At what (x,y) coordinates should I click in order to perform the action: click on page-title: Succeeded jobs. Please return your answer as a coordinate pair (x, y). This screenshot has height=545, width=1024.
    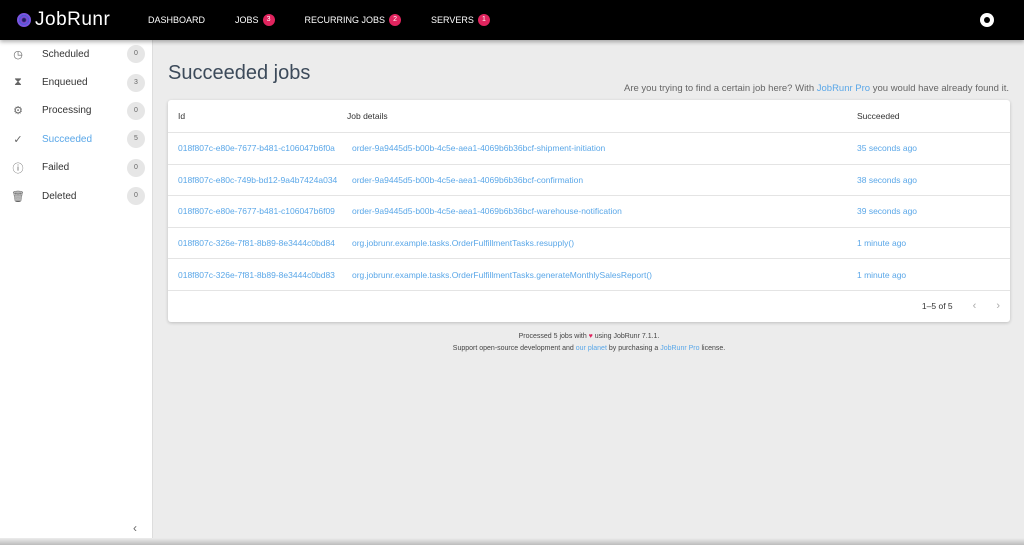
    Looking at the image, I should click on (239, 73).